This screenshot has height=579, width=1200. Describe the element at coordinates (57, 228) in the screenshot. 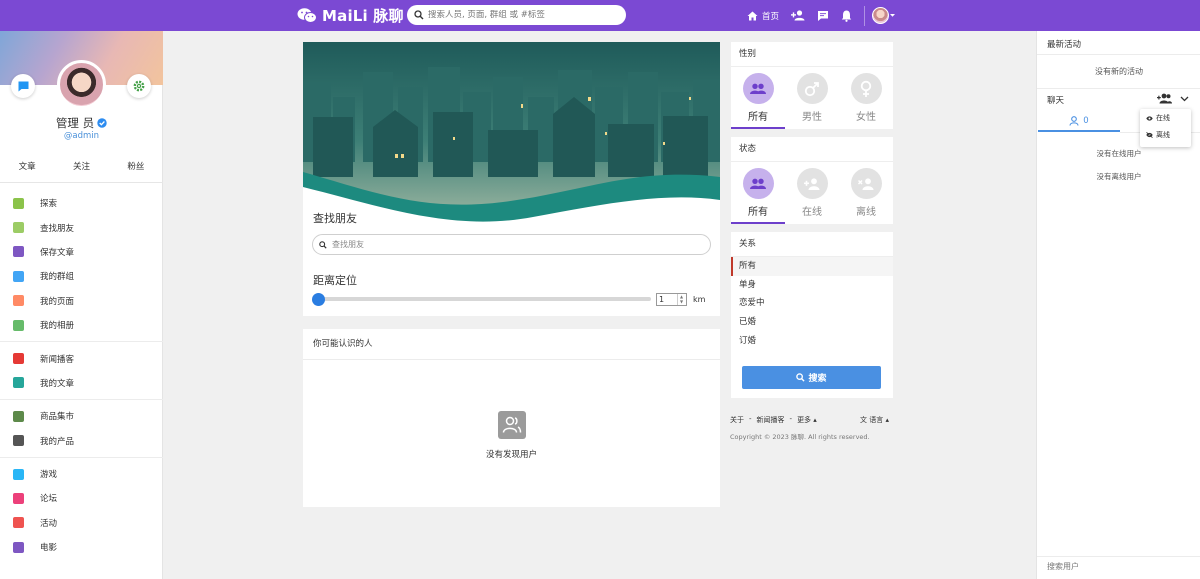

I see `sidebar-item-label: 查找朋友` at that location.